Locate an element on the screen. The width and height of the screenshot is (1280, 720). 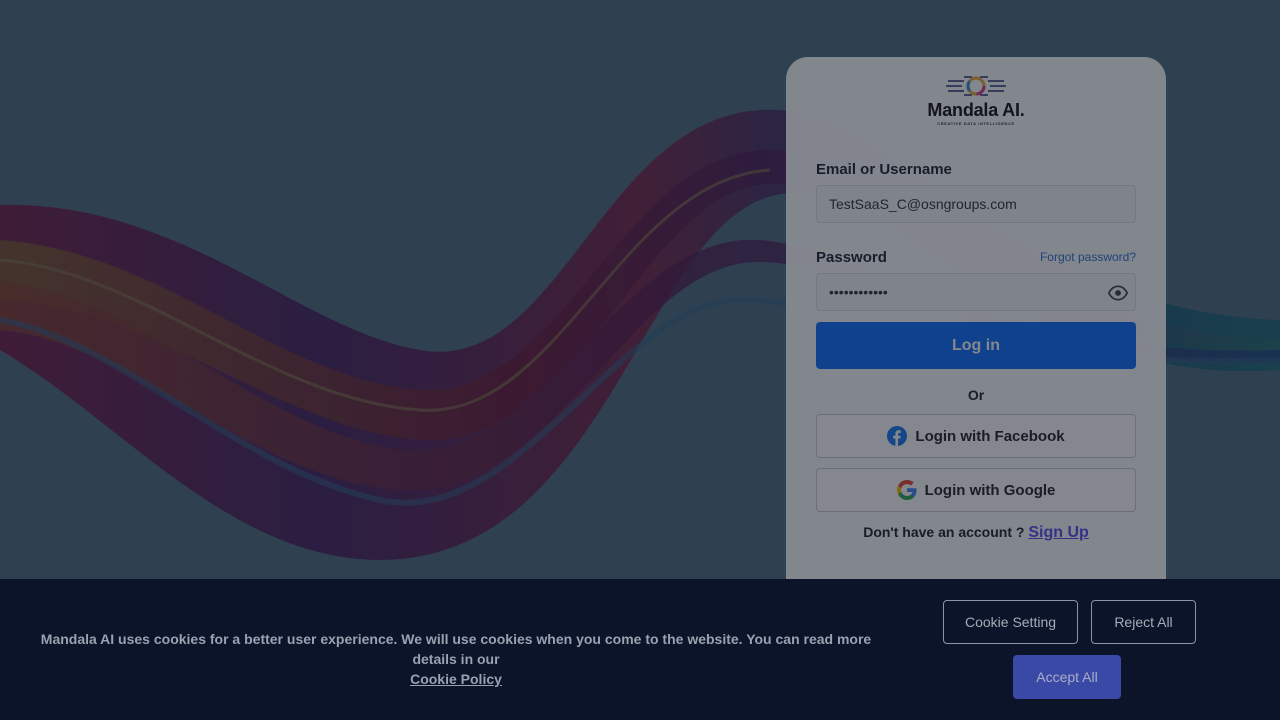
show-password-icon is located at coordinates (1118, 293).